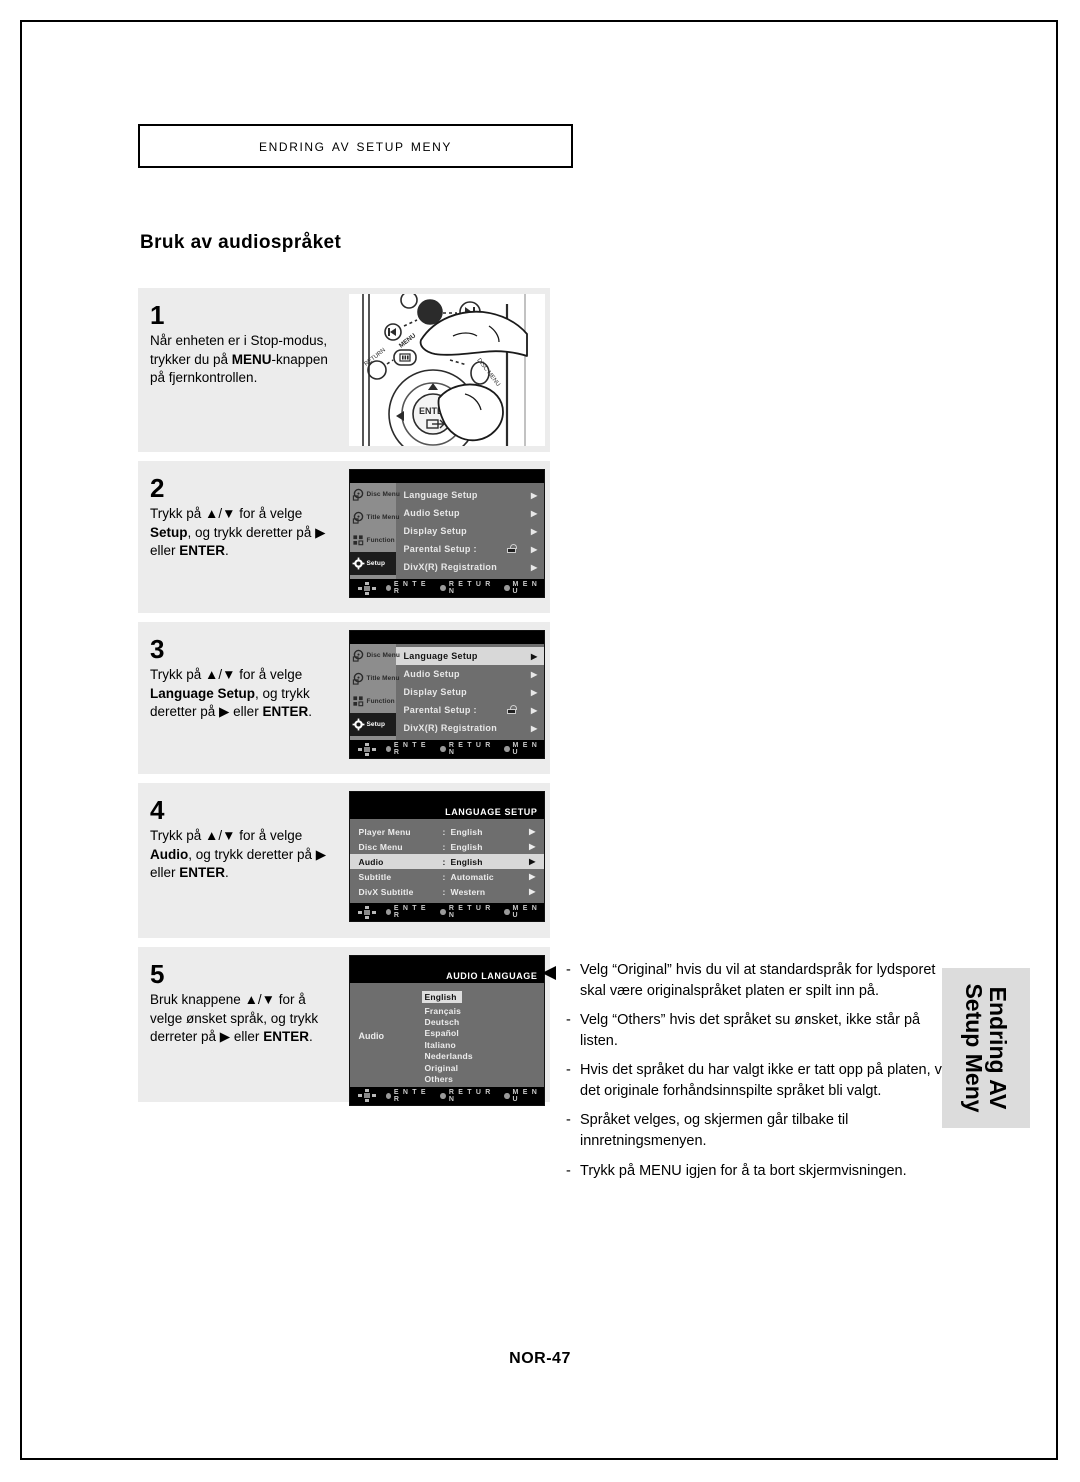 The width and height of the screenshot is (1080, 1482). What do you see at coordinates (470, 1078) in the screenshot?
I see `audio-language-option: Others` at bounding box center [470, 1078].